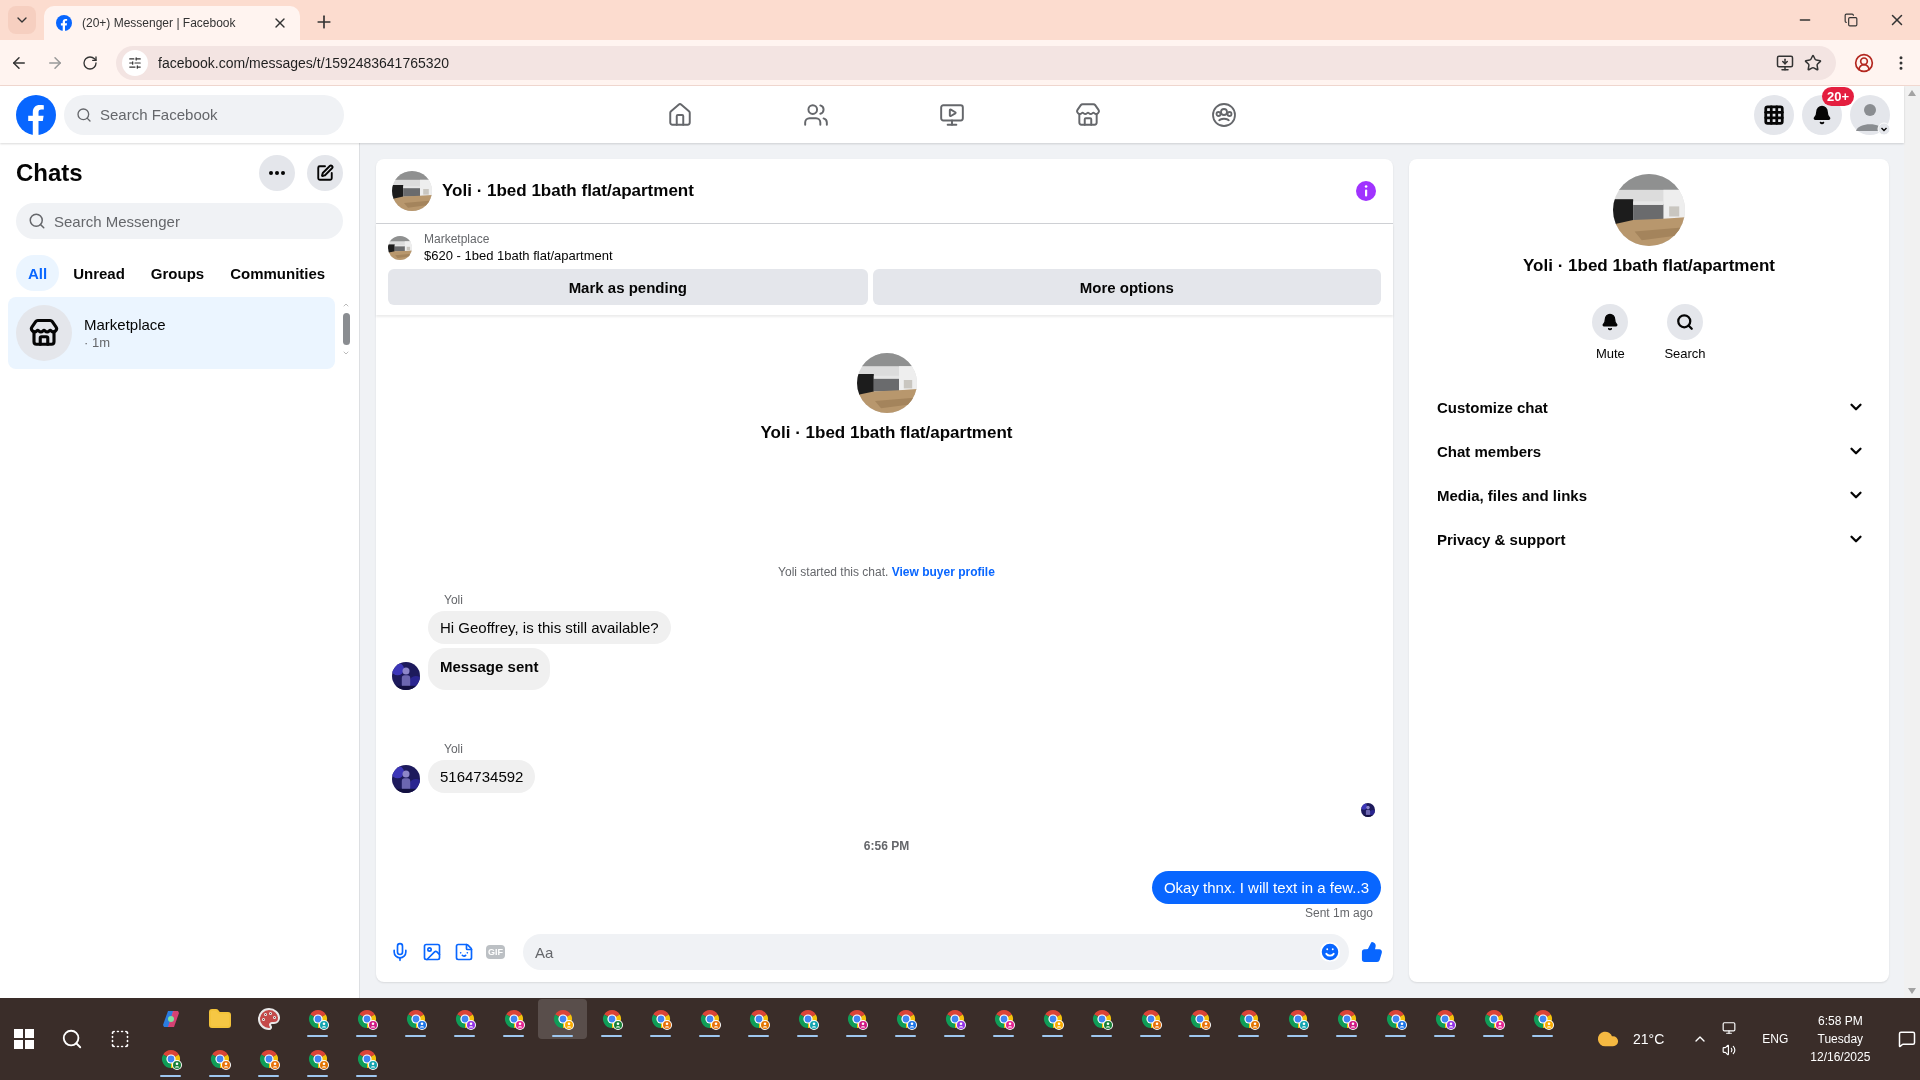  Describe the element at coordinates (1366, 191) in the screenshot. I see `info-icon` at that location.